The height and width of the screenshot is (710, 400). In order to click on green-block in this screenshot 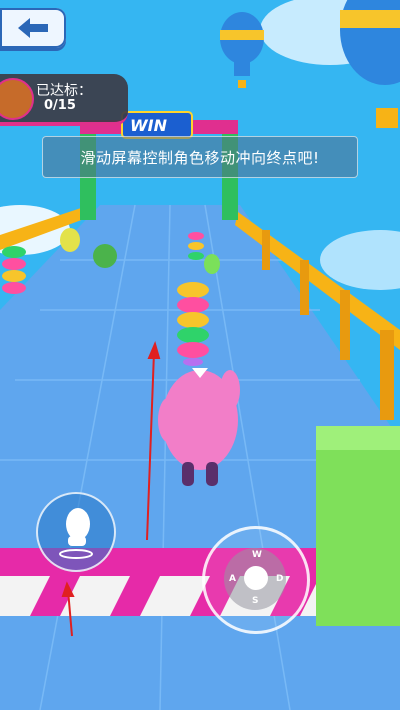, I will do `click(358, 526)`.